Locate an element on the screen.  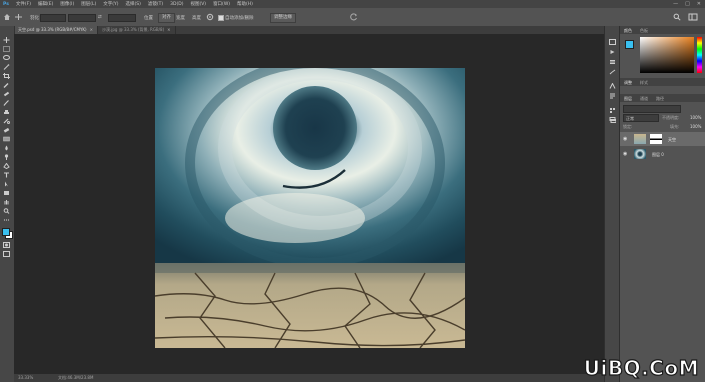
lasso-tool-icon is located at coordinates (6, 57).